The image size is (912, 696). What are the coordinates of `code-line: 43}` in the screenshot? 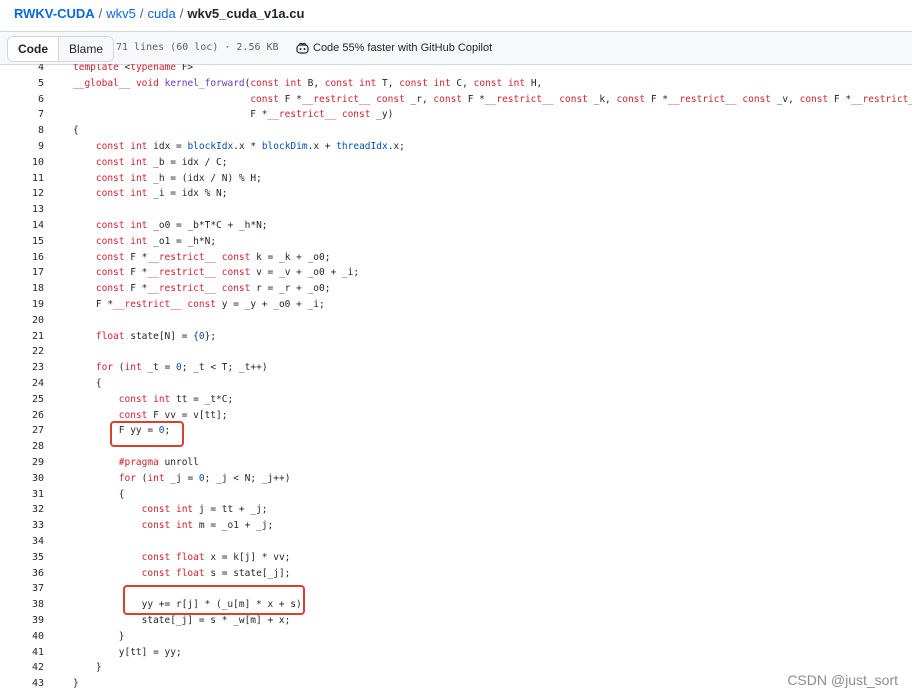 It's located at (456, 684).